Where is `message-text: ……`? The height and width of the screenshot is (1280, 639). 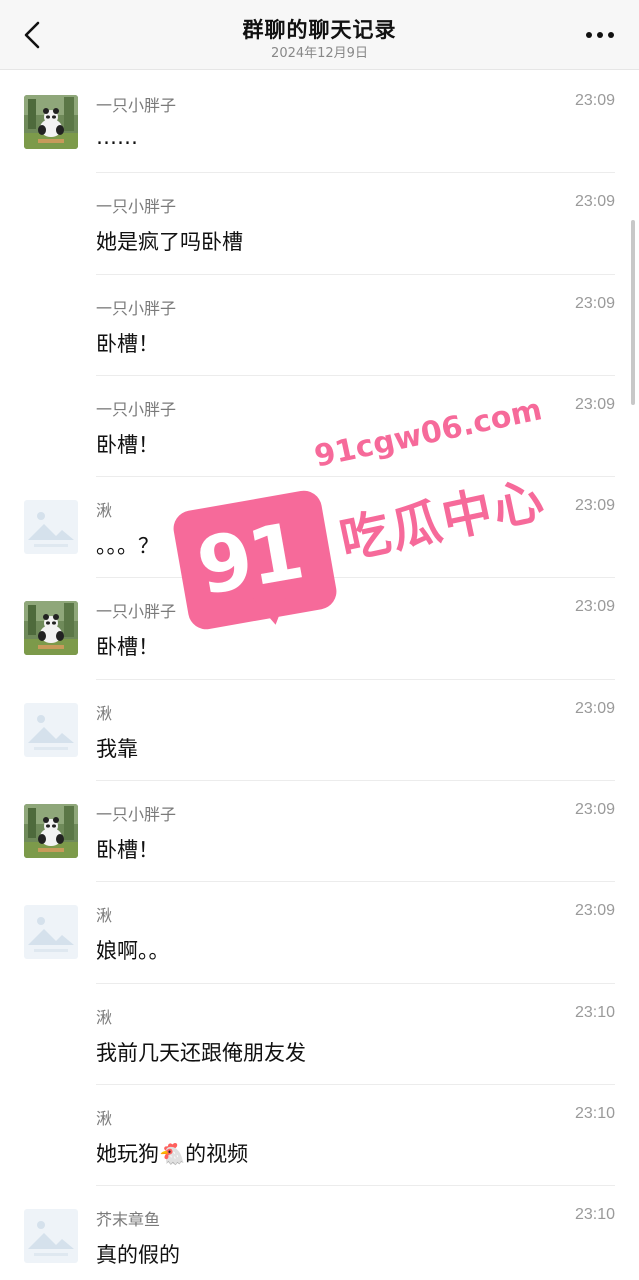 message-text: …… is located at coordinates (117, 137).